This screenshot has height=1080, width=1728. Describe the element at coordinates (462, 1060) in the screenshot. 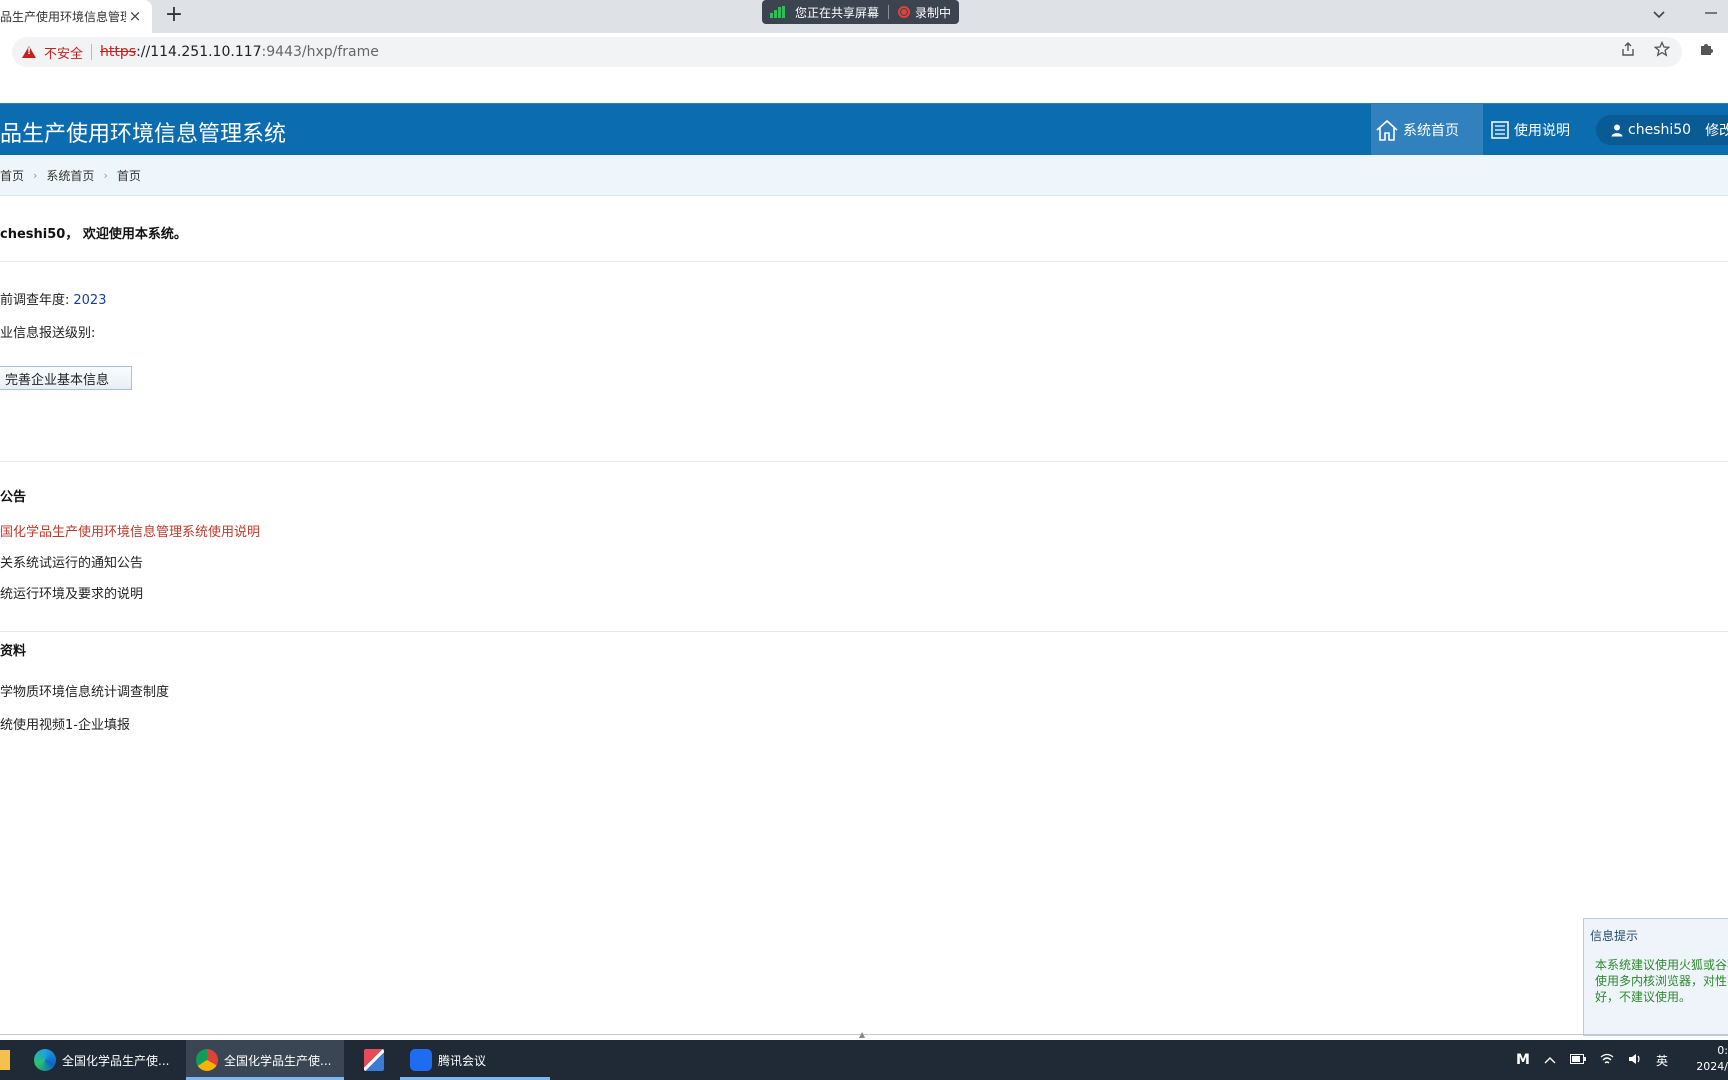

I see `taskbar-item-label: 腾讯会议` at that location.